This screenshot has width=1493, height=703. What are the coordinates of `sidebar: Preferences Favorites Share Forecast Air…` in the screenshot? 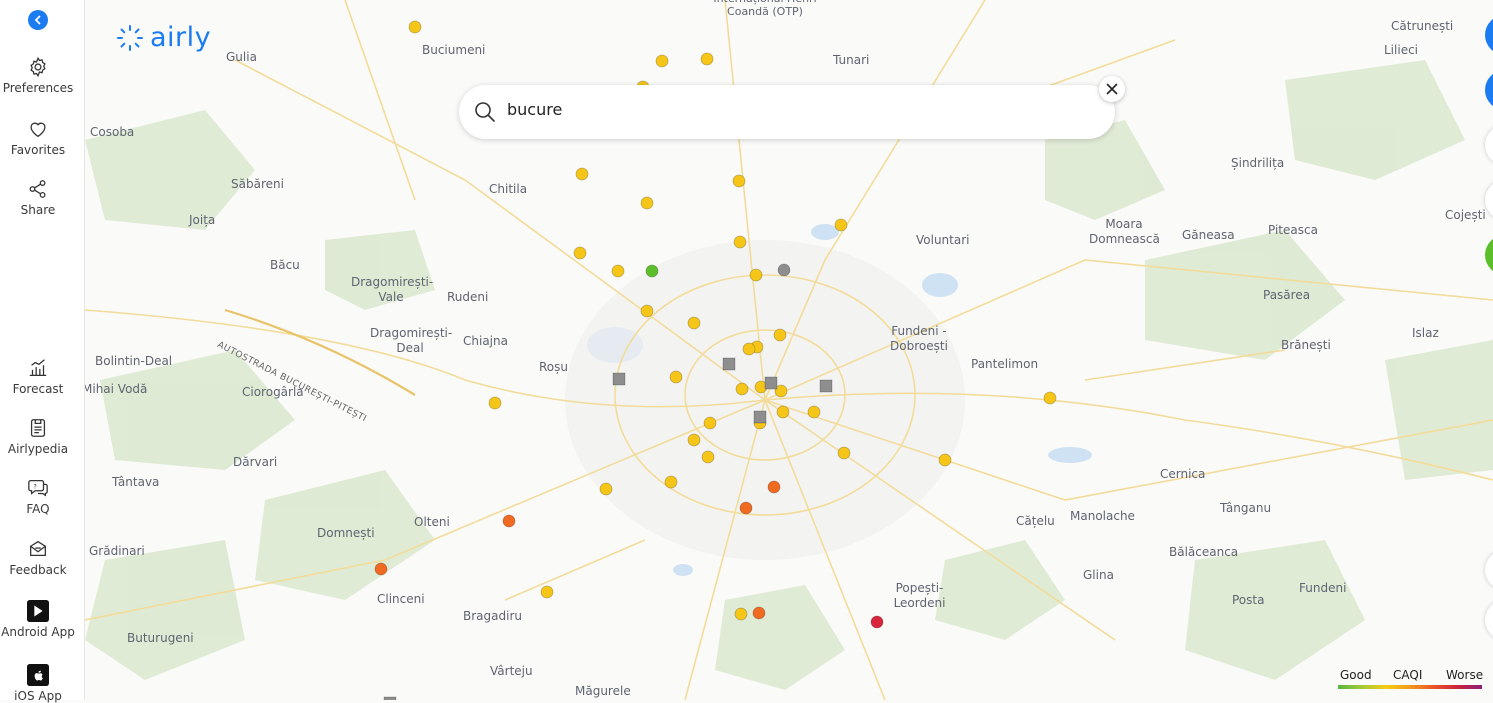 It's located at (42, 351).